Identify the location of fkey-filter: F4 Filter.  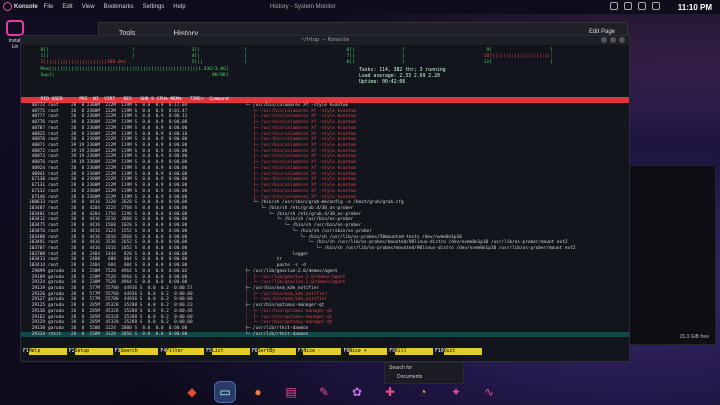
(182, 351).